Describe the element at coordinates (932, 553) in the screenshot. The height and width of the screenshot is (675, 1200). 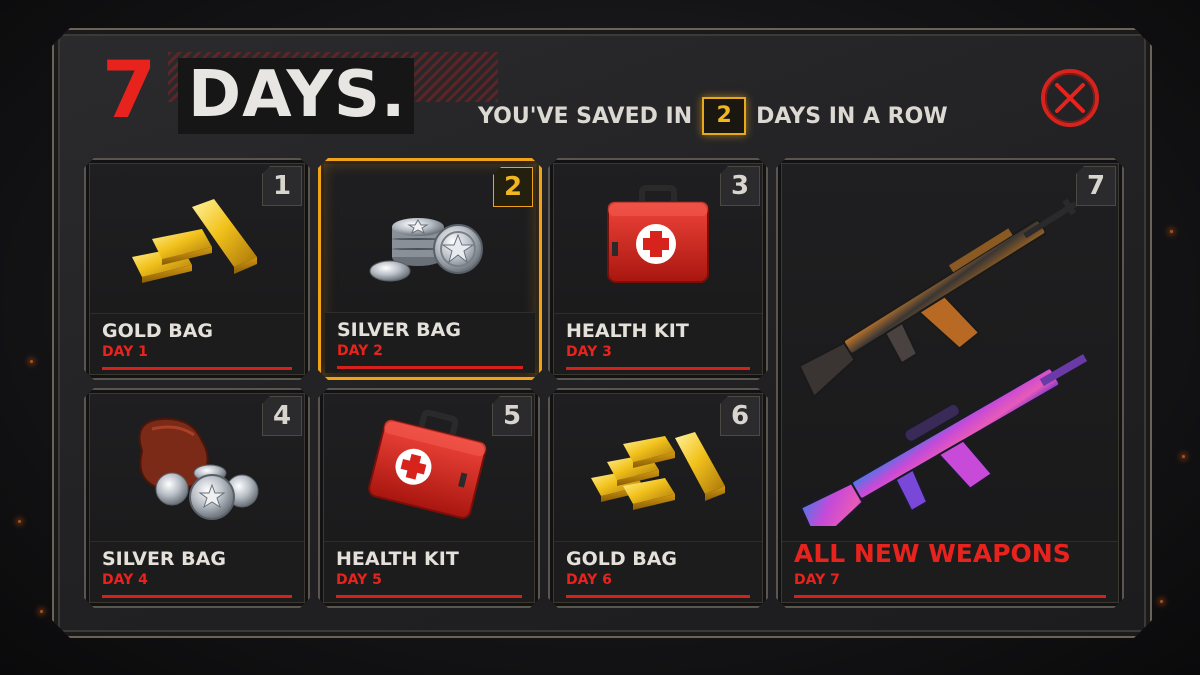
I see `reward-name: ALL NEW WEAPONS` at that location.